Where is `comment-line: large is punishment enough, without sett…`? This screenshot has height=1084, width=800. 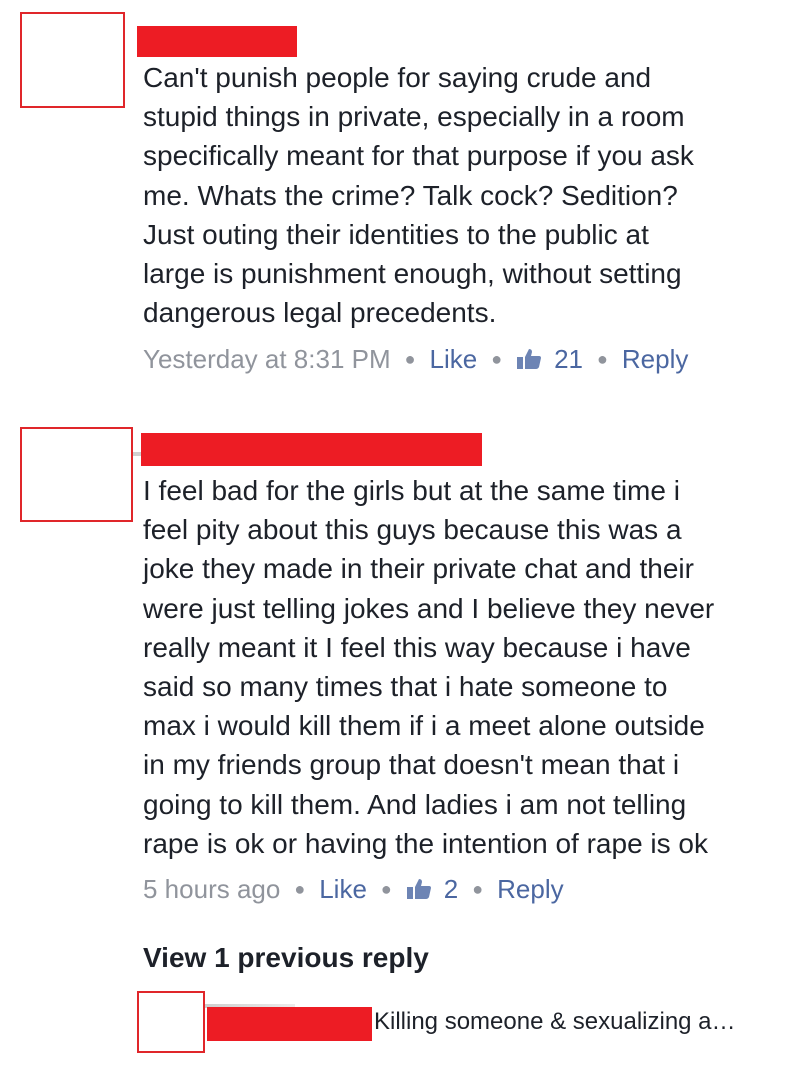 comment-line: large is punishment enough, without sett… is located at coordinates (412, 274).